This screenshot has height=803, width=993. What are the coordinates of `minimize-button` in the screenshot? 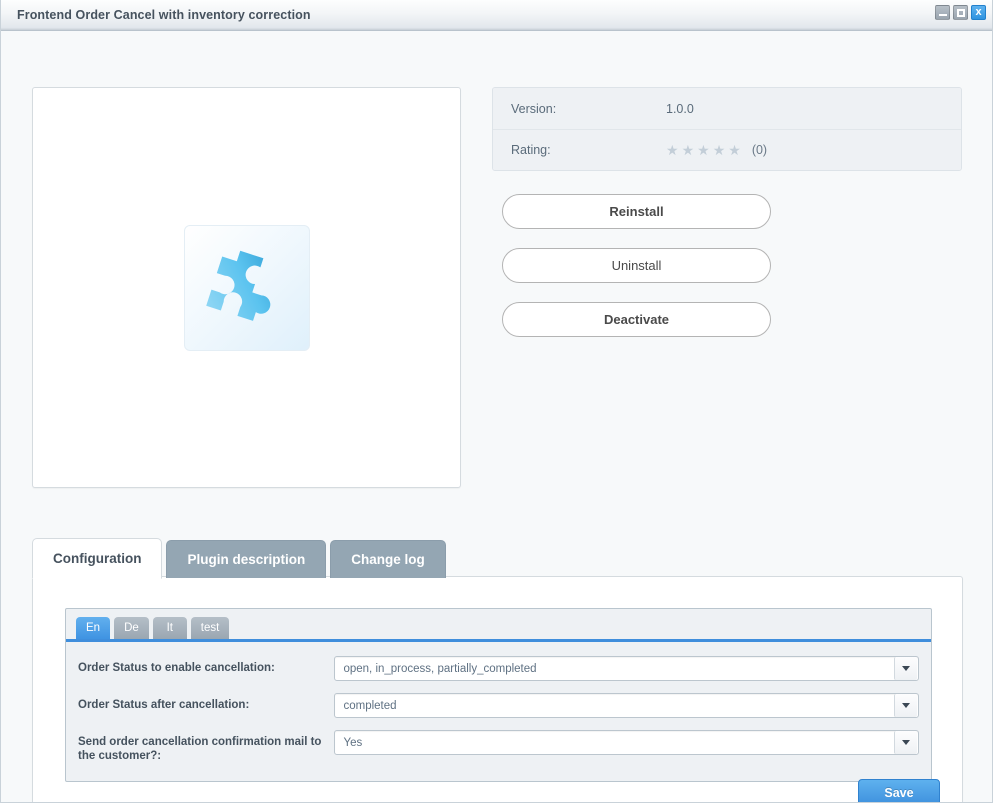 It's located at (942, 12).